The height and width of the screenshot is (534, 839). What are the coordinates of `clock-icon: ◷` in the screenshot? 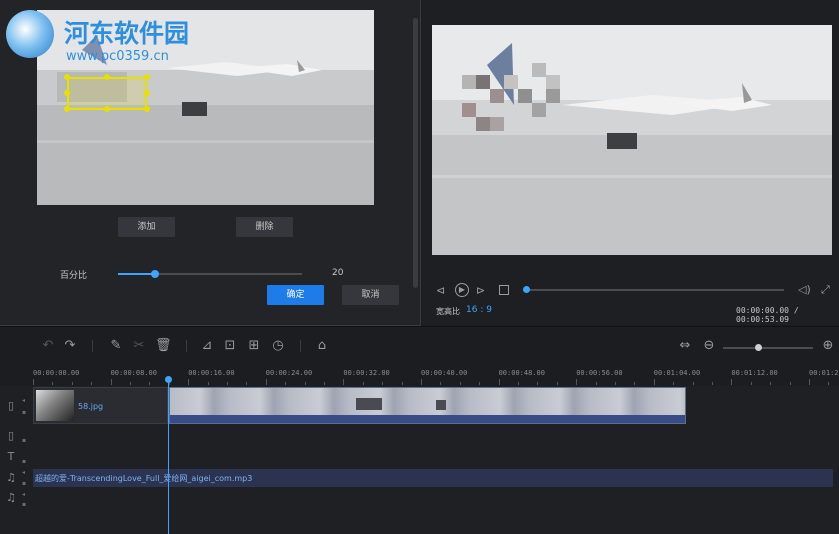 It's located at (278, 346).